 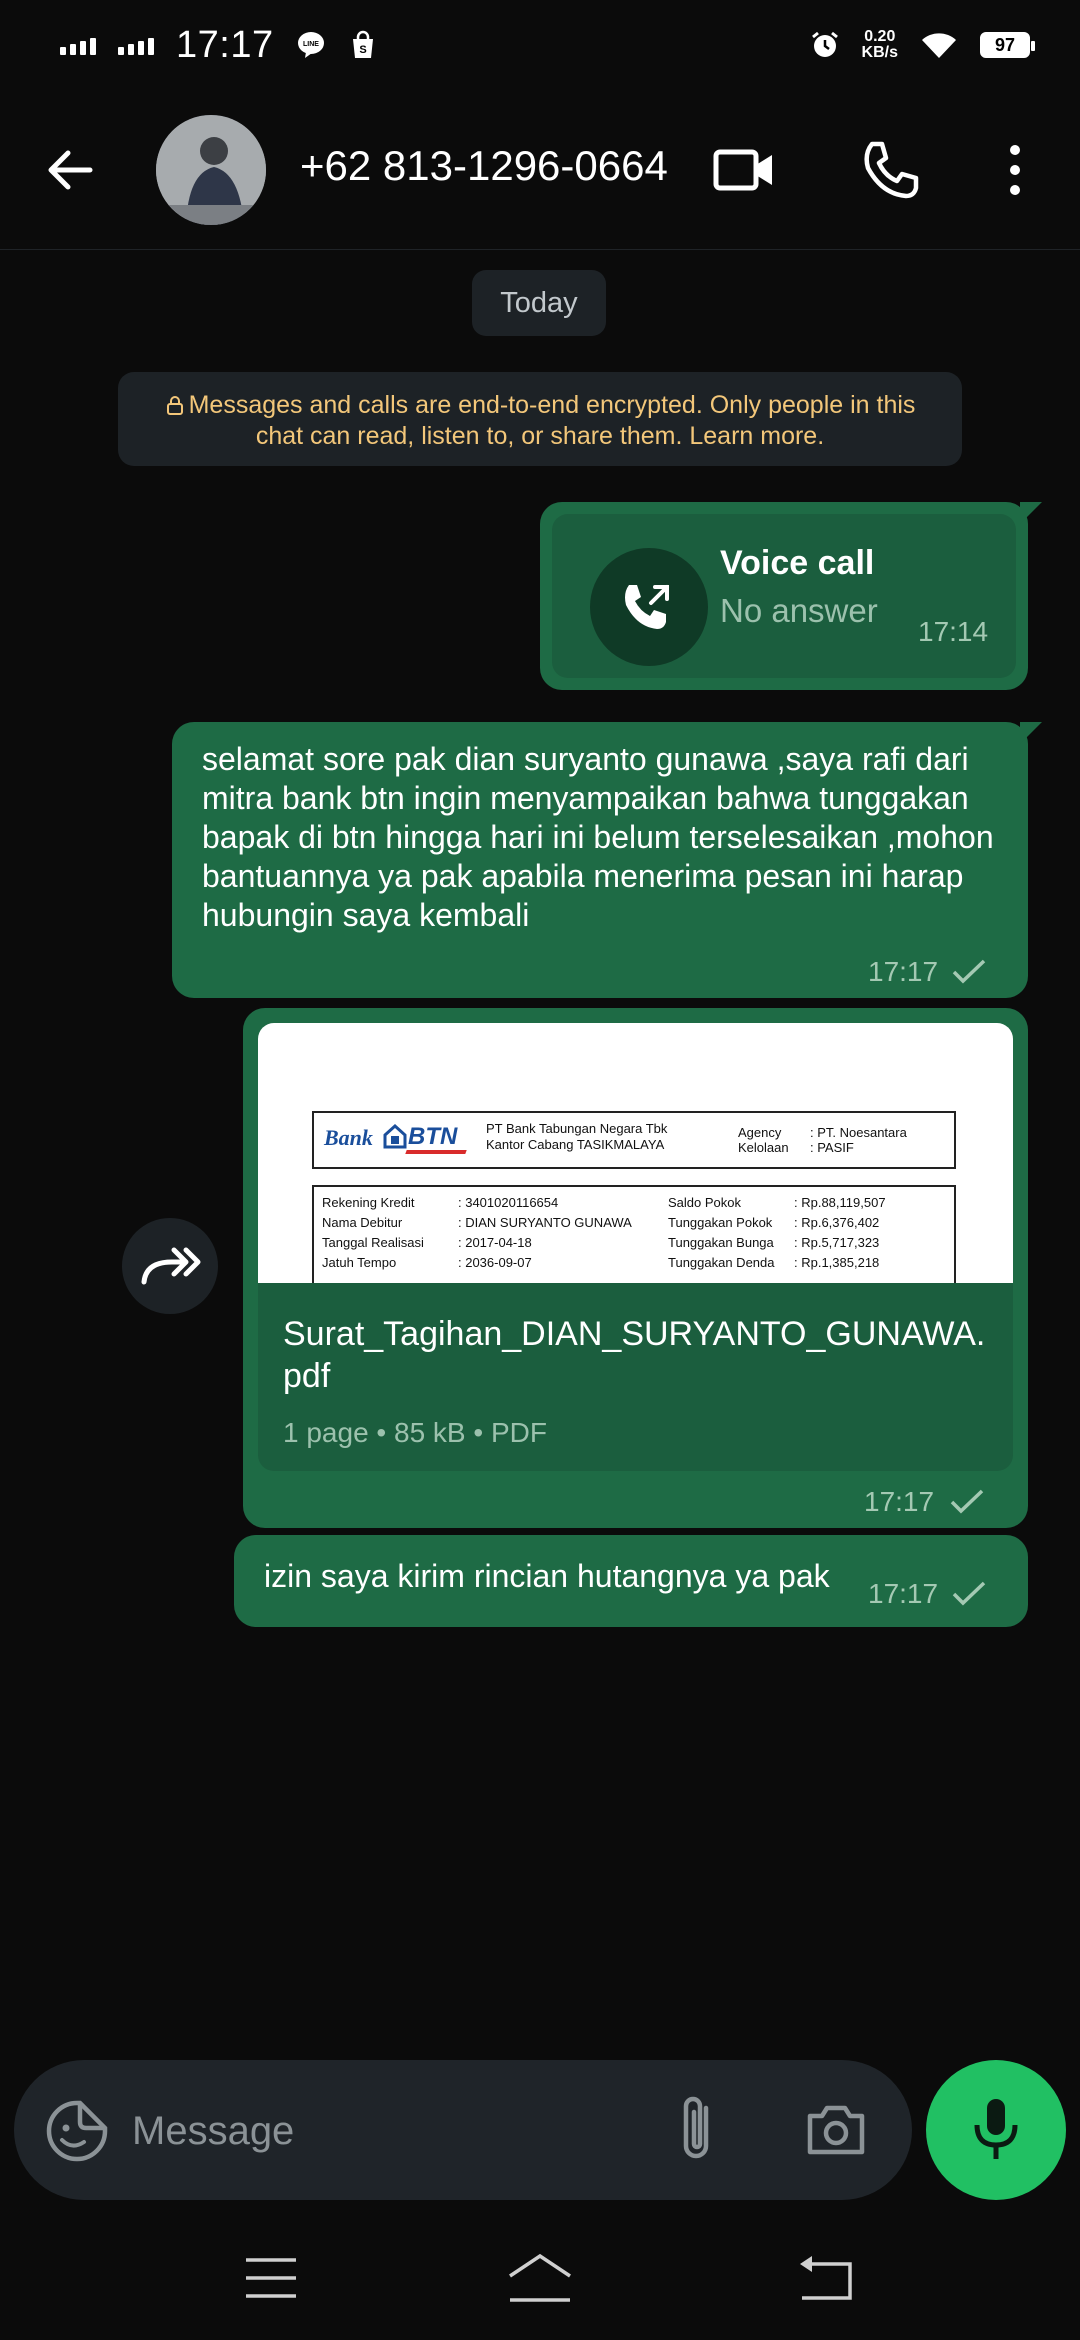 What do you see at coordinates (721, 1262) in the screenshot?
I see `preview-row-label: Tunggakan Denda` at bounding box center [721, 1262].